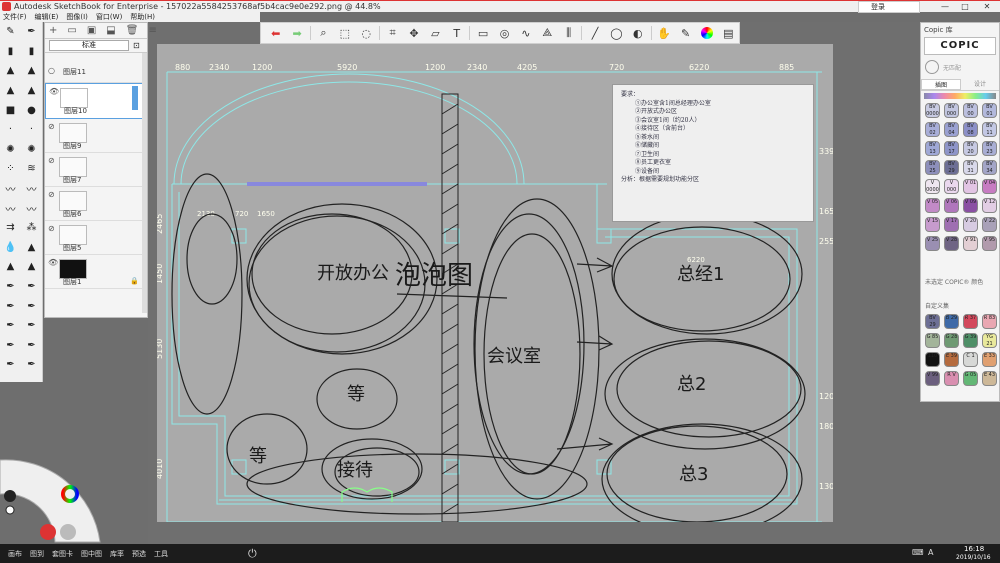  What do you see at coordinates (970, 243) in the screenshot?
I see `copic-swatch: V 91` at bounding box center [970, 243].